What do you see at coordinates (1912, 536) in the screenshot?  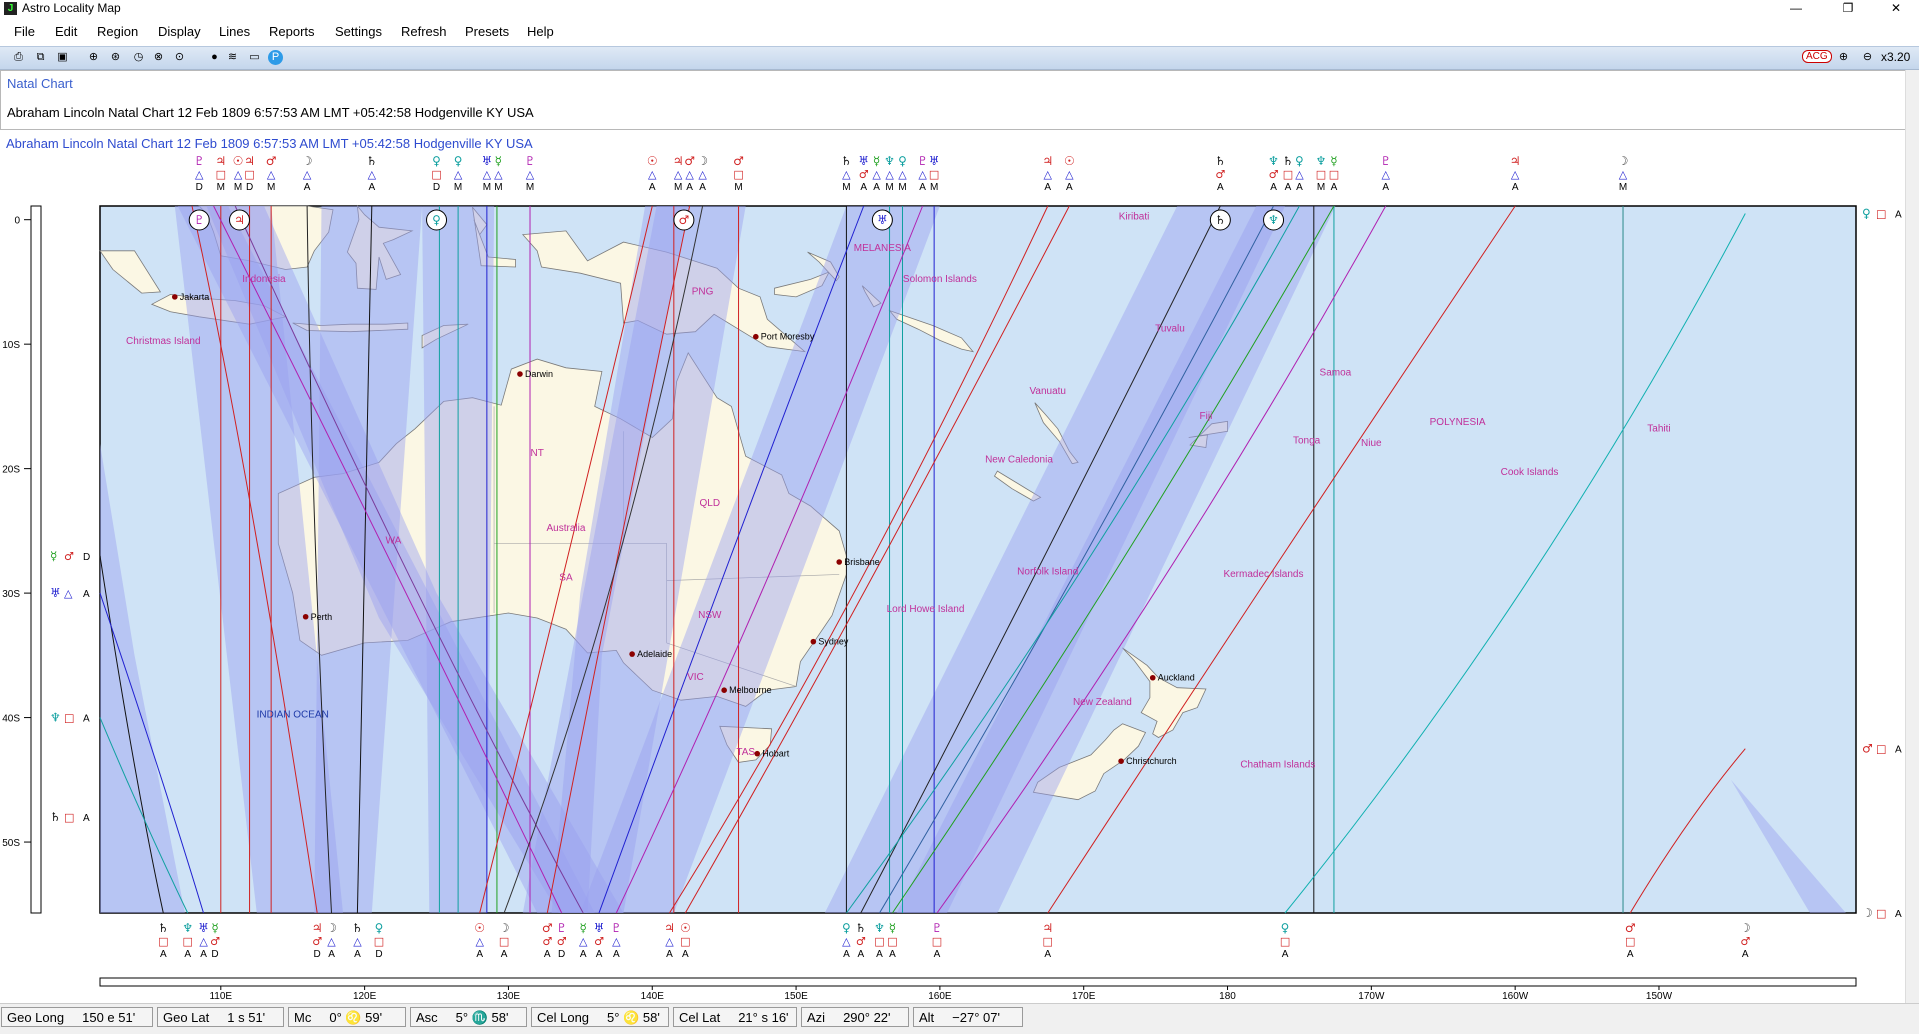 I see `vertical-scrollbar` at bounding box center [1912, 536].